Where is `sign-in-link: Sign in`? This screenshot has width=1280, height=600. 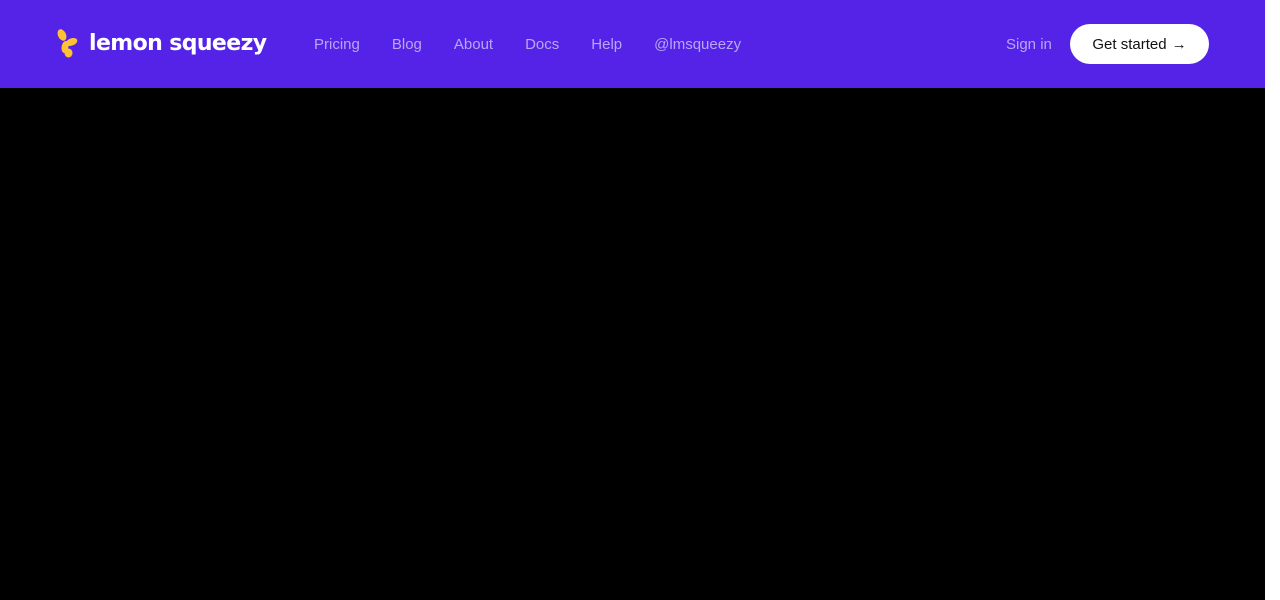 sign-in-link: Sign in is located at coordinates (1029, 44).